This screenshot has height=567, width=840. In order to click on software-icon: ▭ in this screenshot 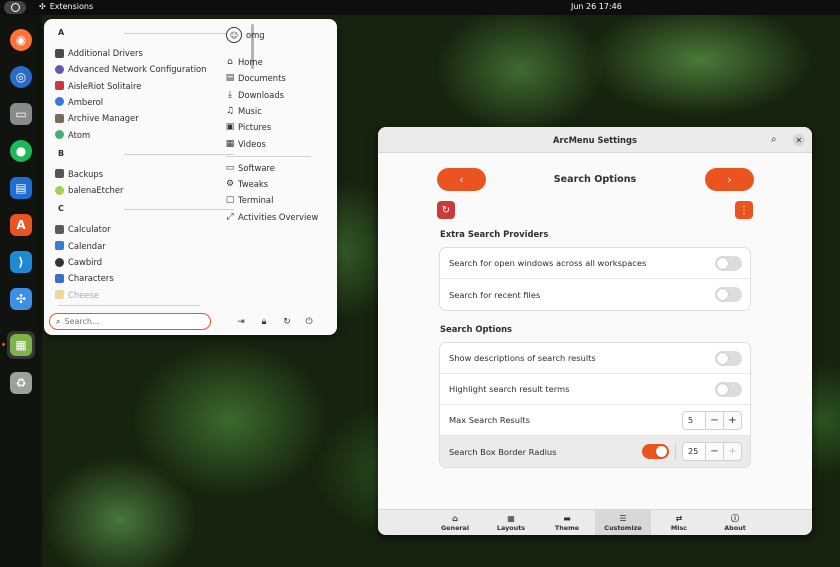, I will do `click(230, 167)`.